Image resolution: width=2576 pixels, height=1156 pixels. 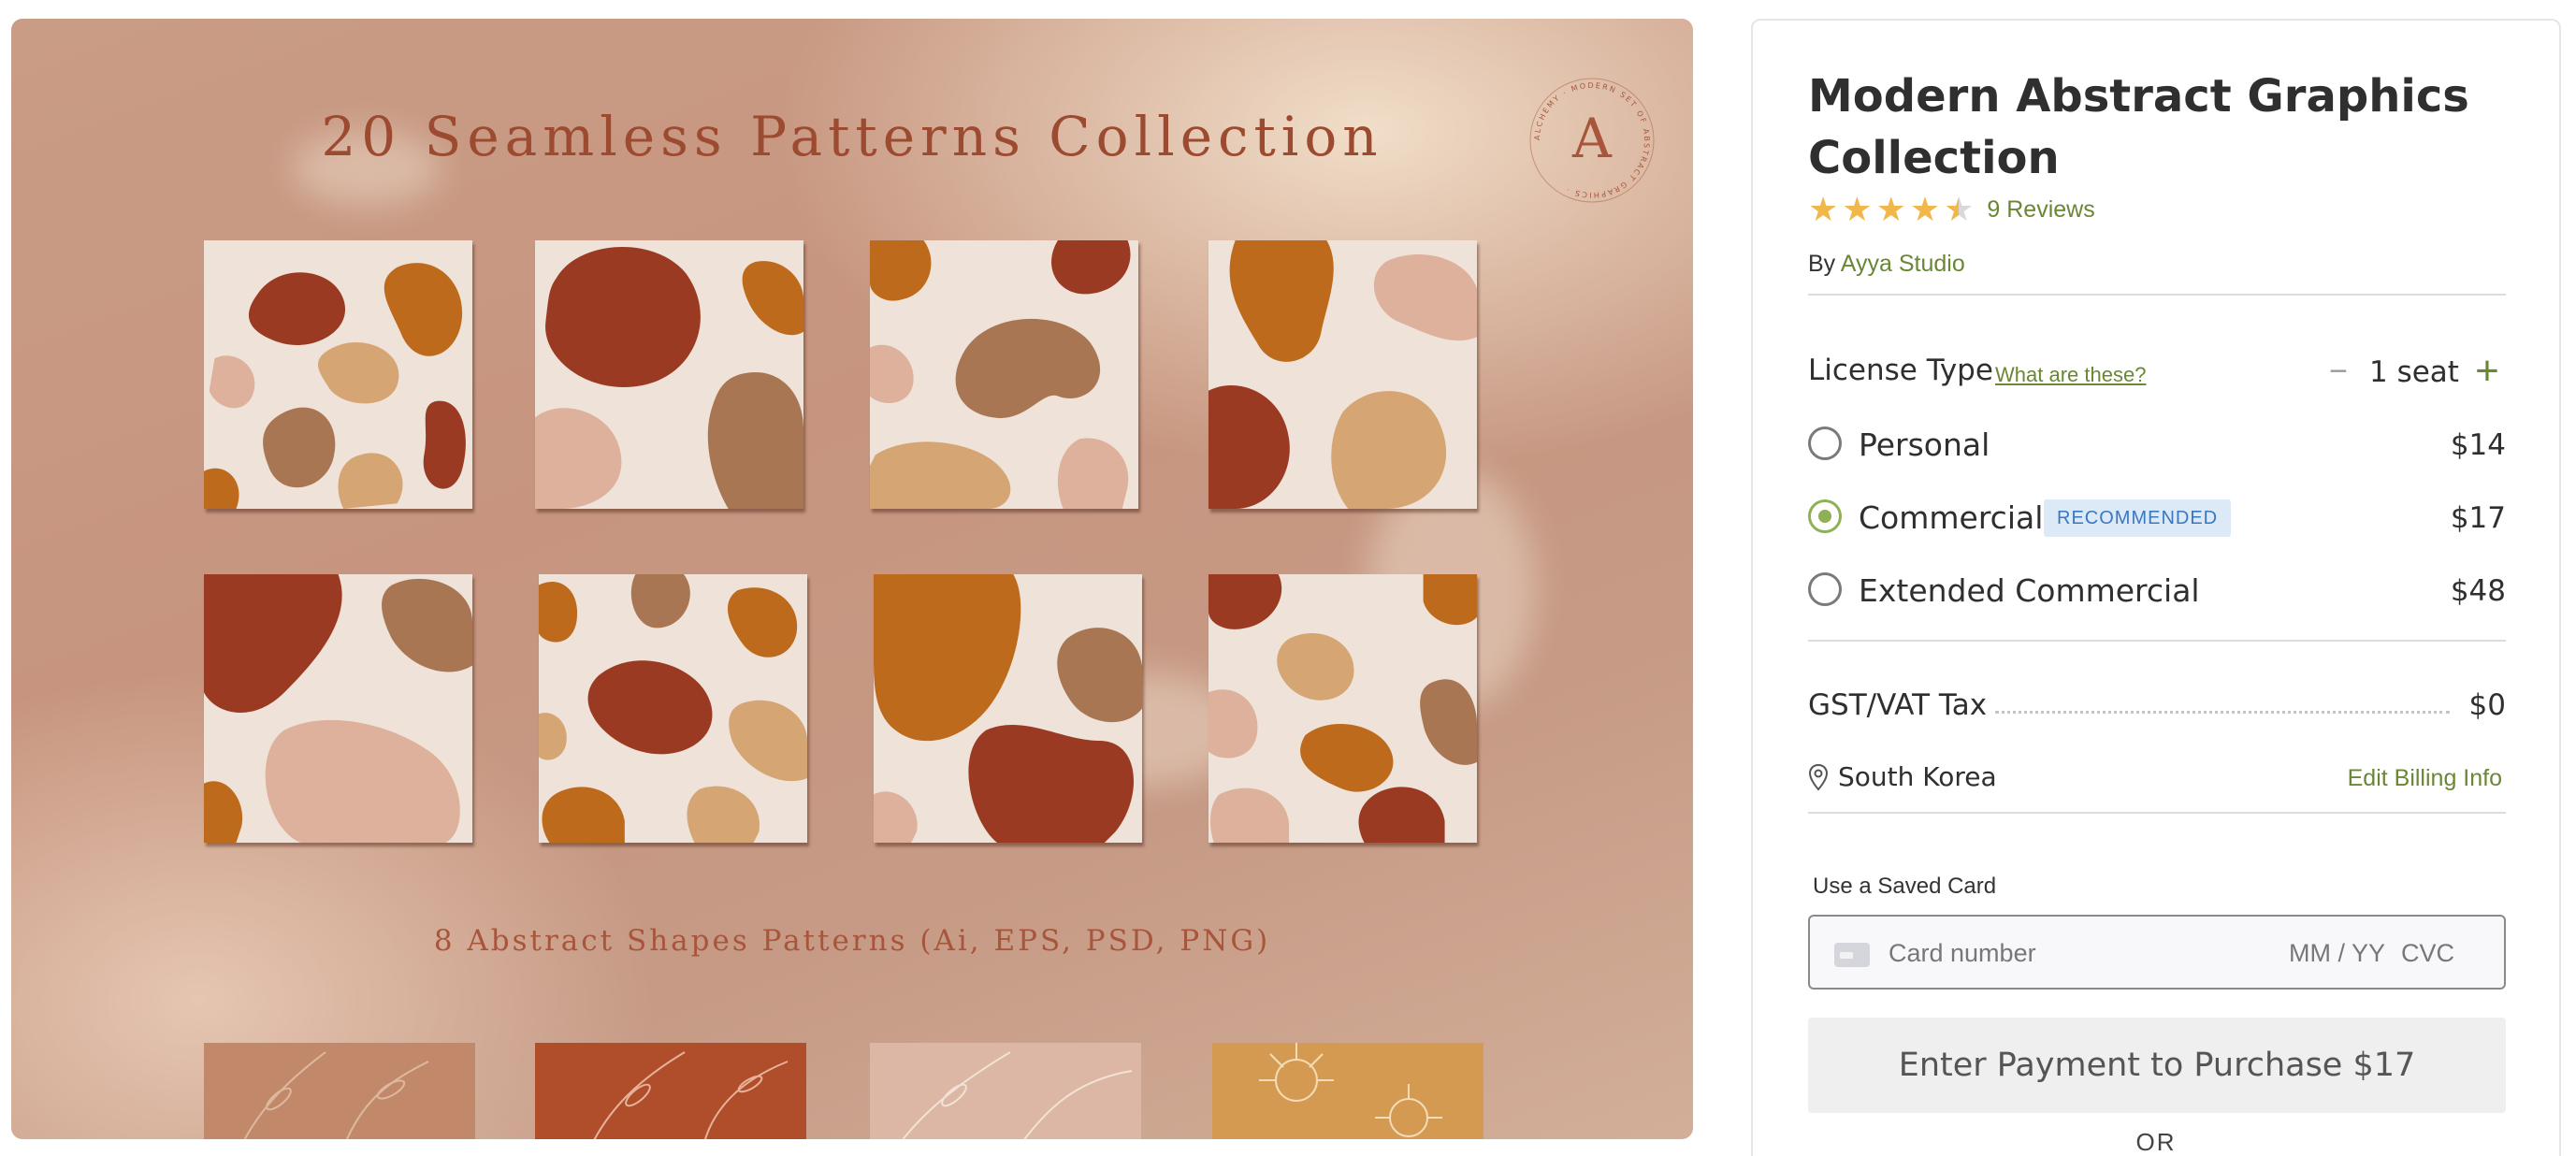 I want to click on preview-title: 20 Seamless Patterns Collection, so click(x=852, y=136).